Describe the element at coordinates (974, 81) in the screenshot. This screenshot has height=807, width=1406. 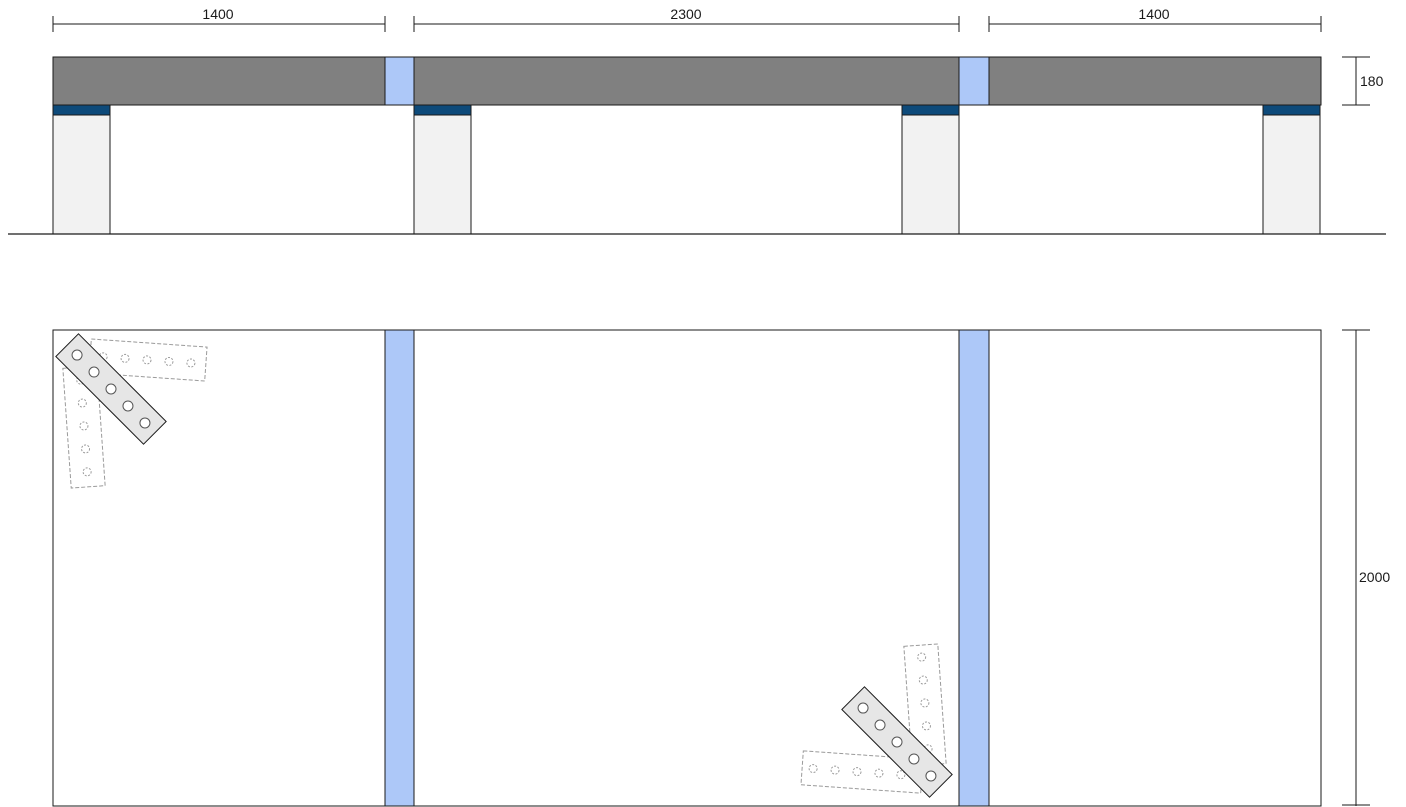
I see `joint-right` at that location.